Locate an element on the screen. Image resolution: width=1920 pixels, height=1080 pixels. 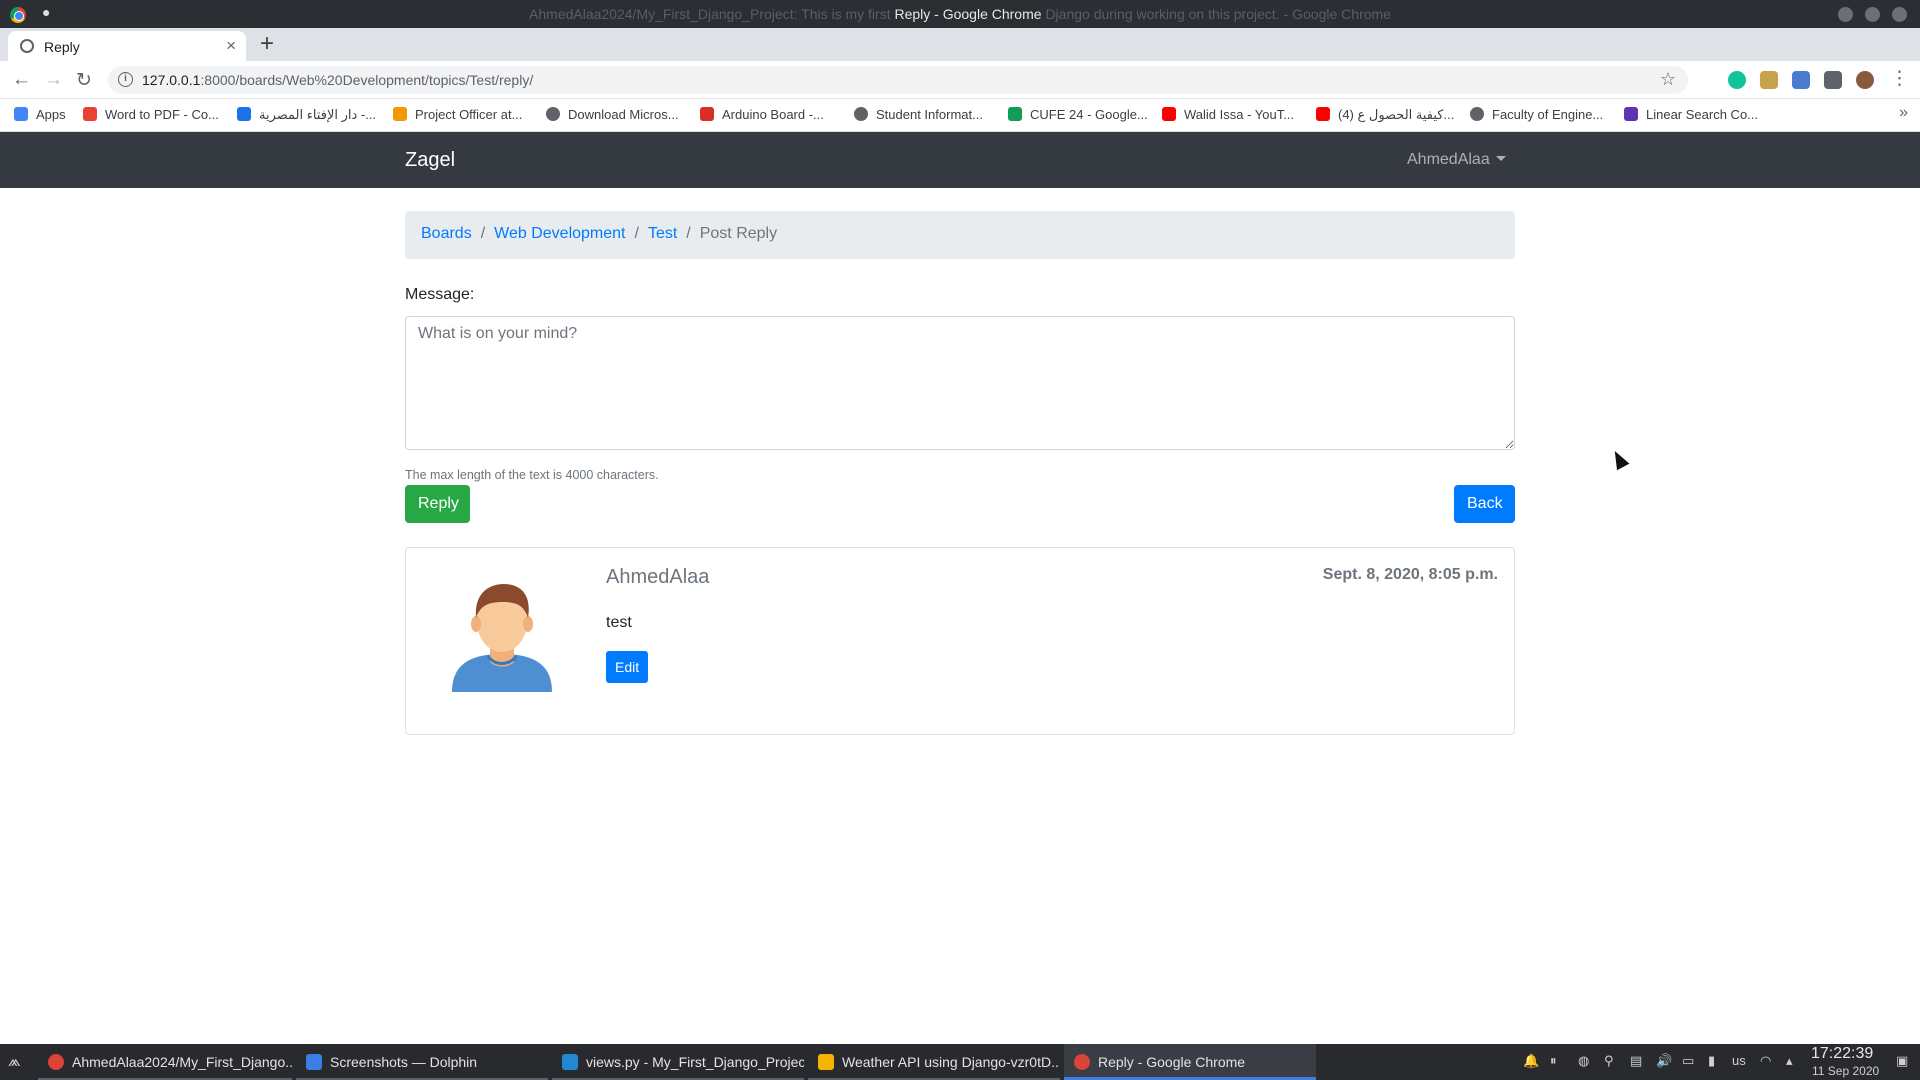
task-dolphin: Screenshots — Dolphin is located at coordinates (422, 1062).